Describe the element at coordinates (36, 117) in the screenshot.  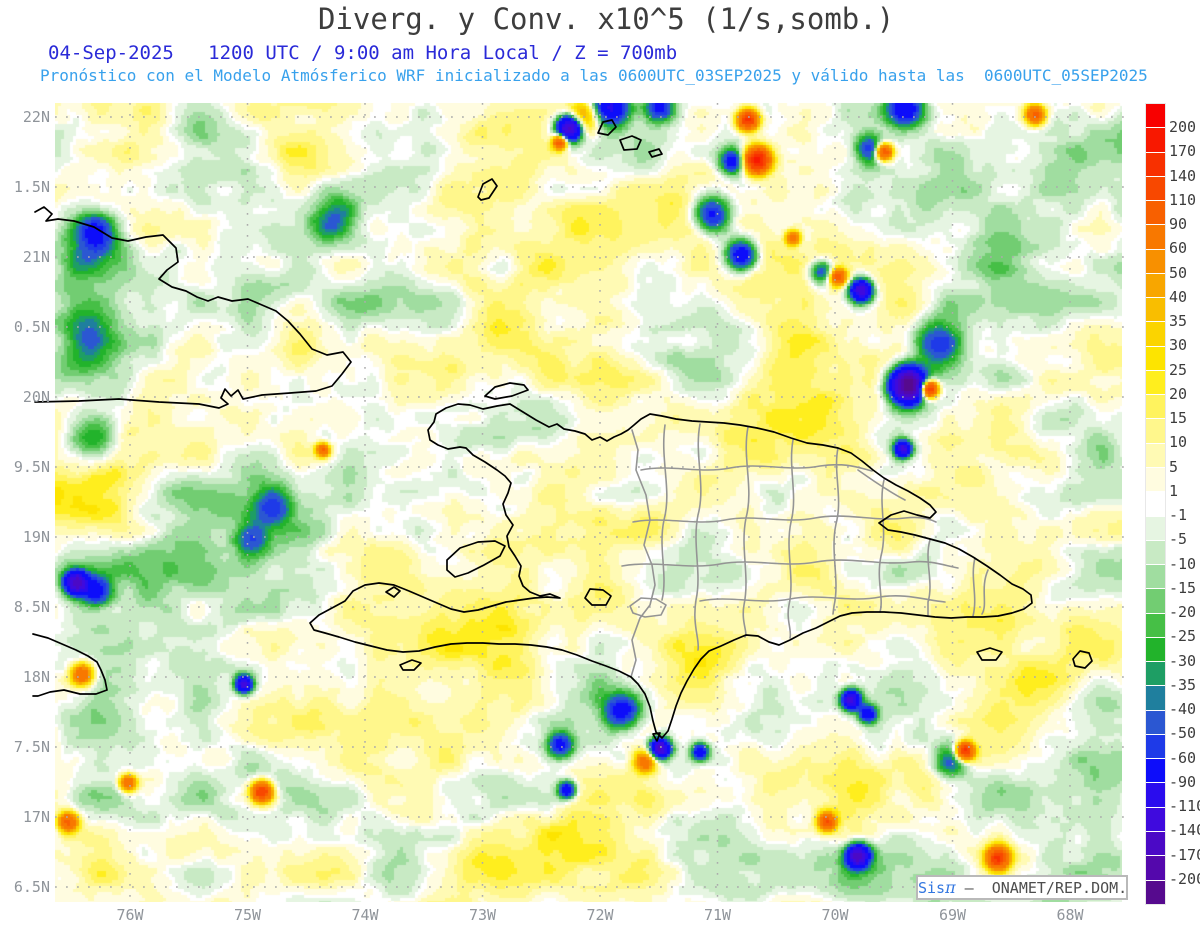
I see `y-axis-label: 22N` at that location.